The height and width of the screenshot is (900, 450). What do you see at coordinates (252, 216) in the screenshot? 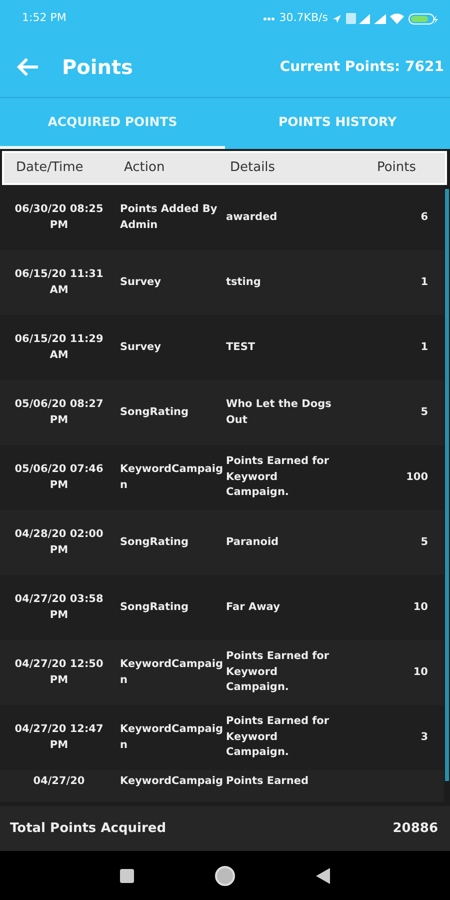
I see `details-cell: awarded` at bounding box center [252, 216].